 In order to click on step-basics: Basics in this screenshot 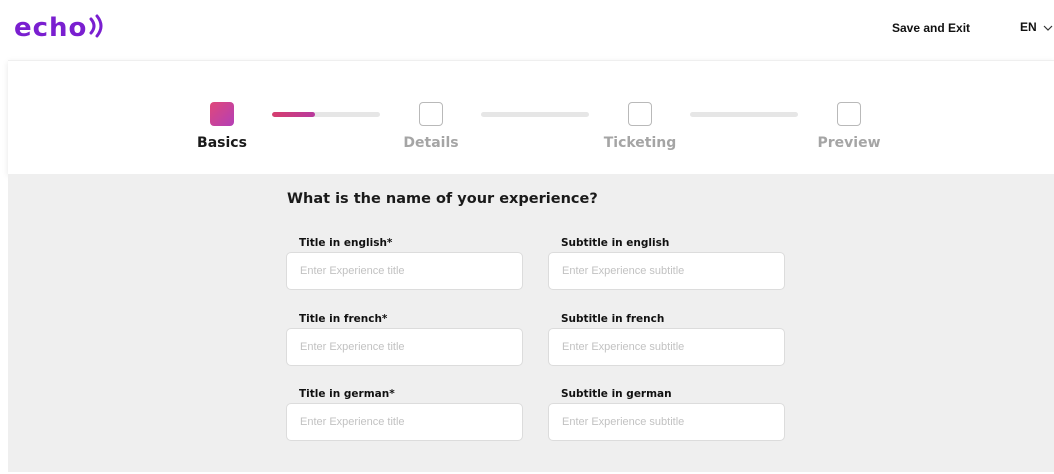, I will do `click(222, 126)`.